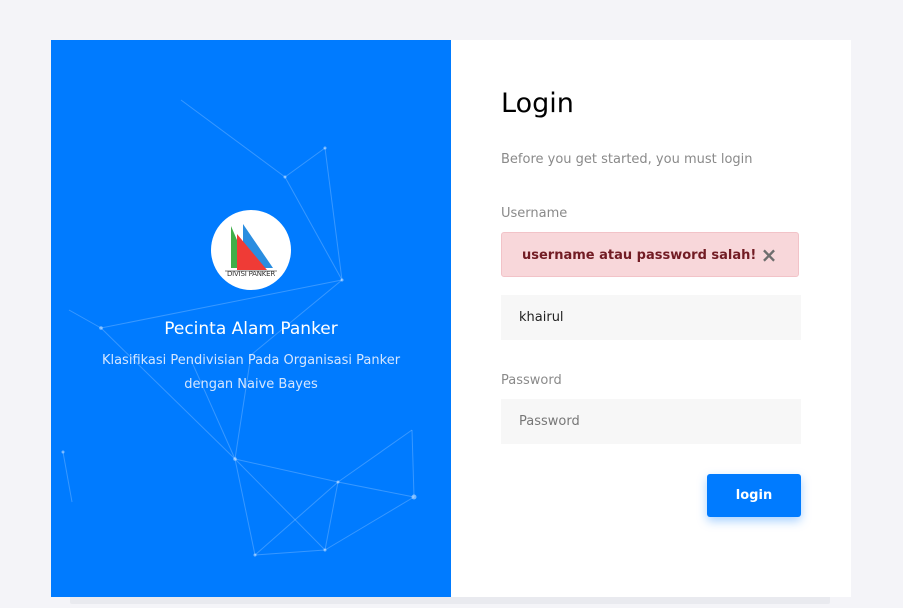  I want to click on close-icon: ×, so click(769, 255).